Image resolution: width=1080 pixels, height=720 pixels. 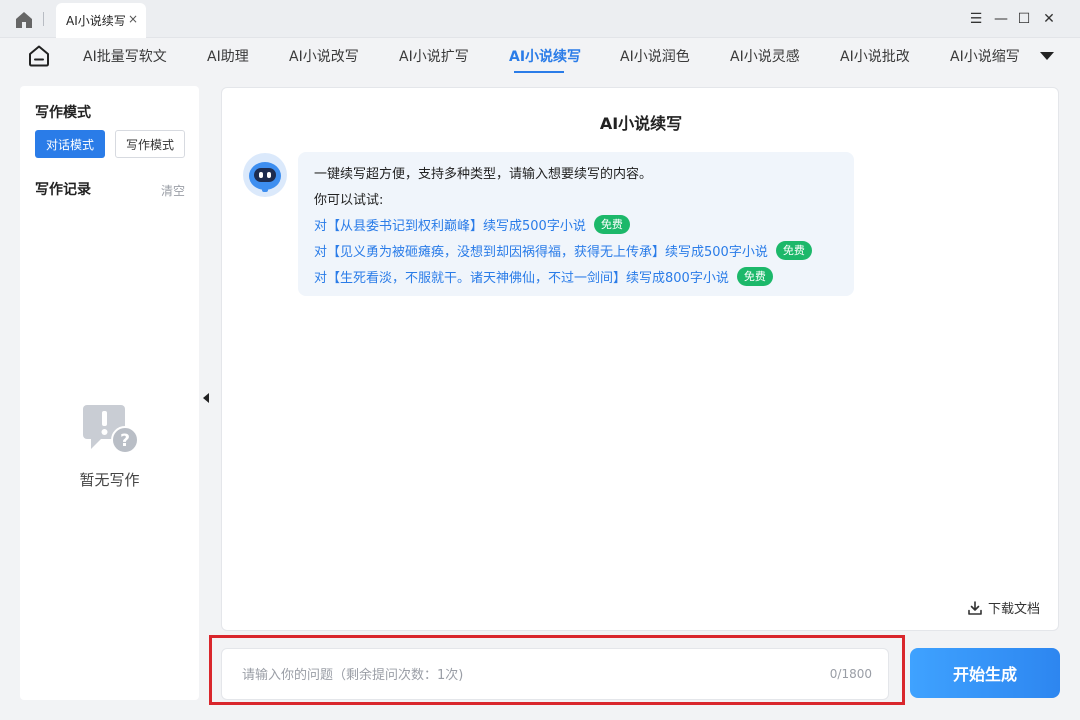 I want to click on bot-intro-text: 一键续写超方便，支持多种类型，请输入想要续写的内容。, so click(x=483, y=174).